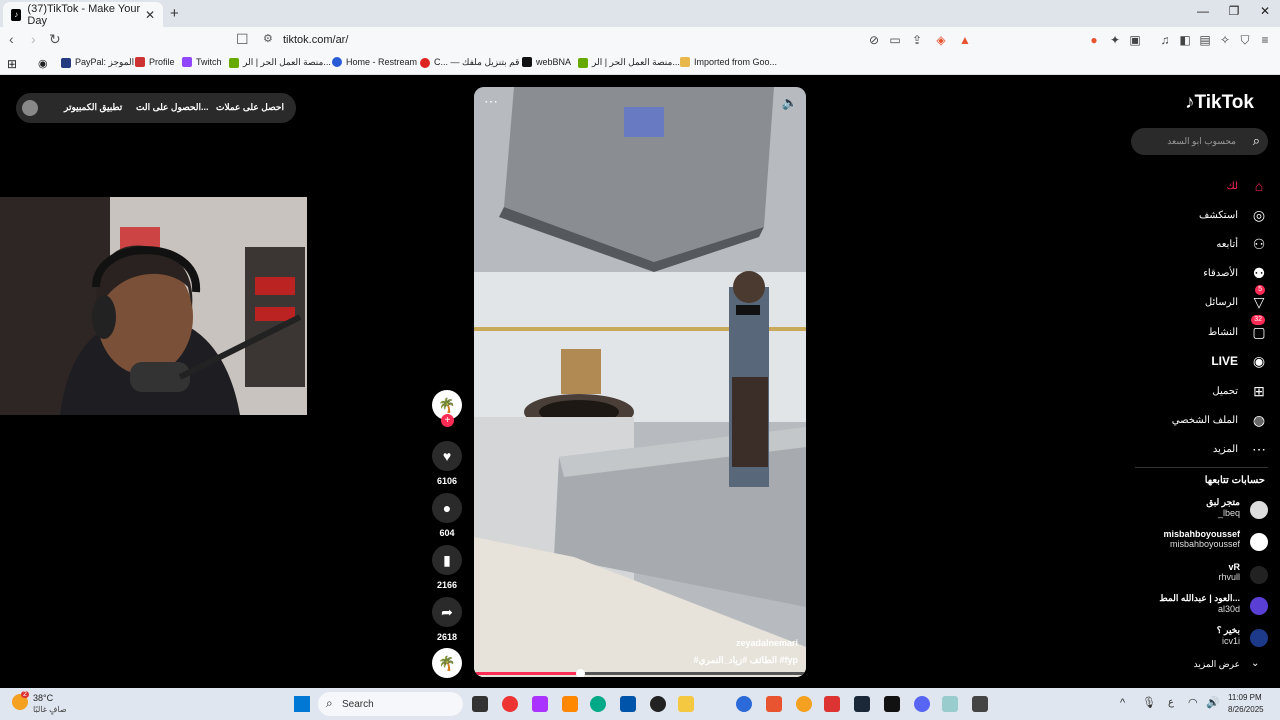 This screenshot has height=720, width=1280. What do you see at coordinates (202, 62) in the screenshot?
I see `bookmark-item: Twitch` at bounding box center [202, 62].